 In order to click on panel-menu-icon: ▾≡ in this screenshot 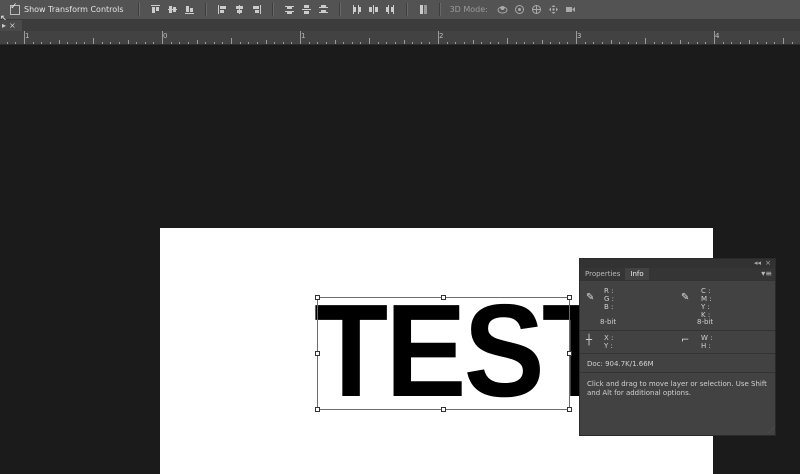, I will do `click(766, 273)`.